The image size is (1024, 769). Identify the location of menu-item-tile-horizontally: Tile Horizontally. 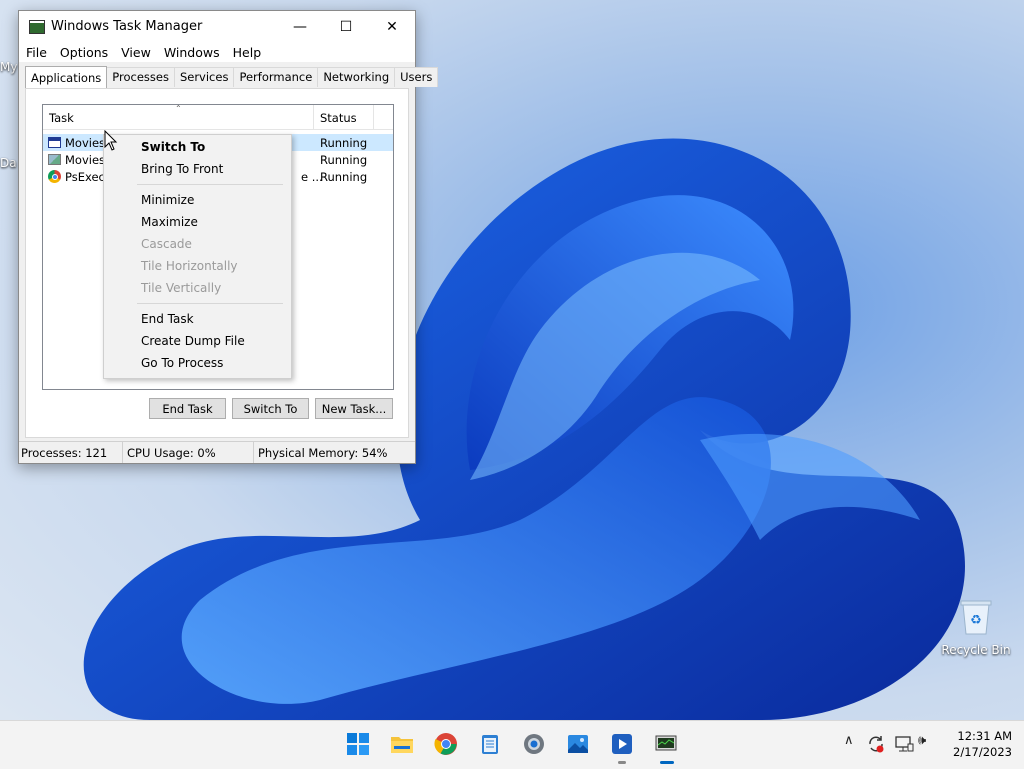
(189, 266).